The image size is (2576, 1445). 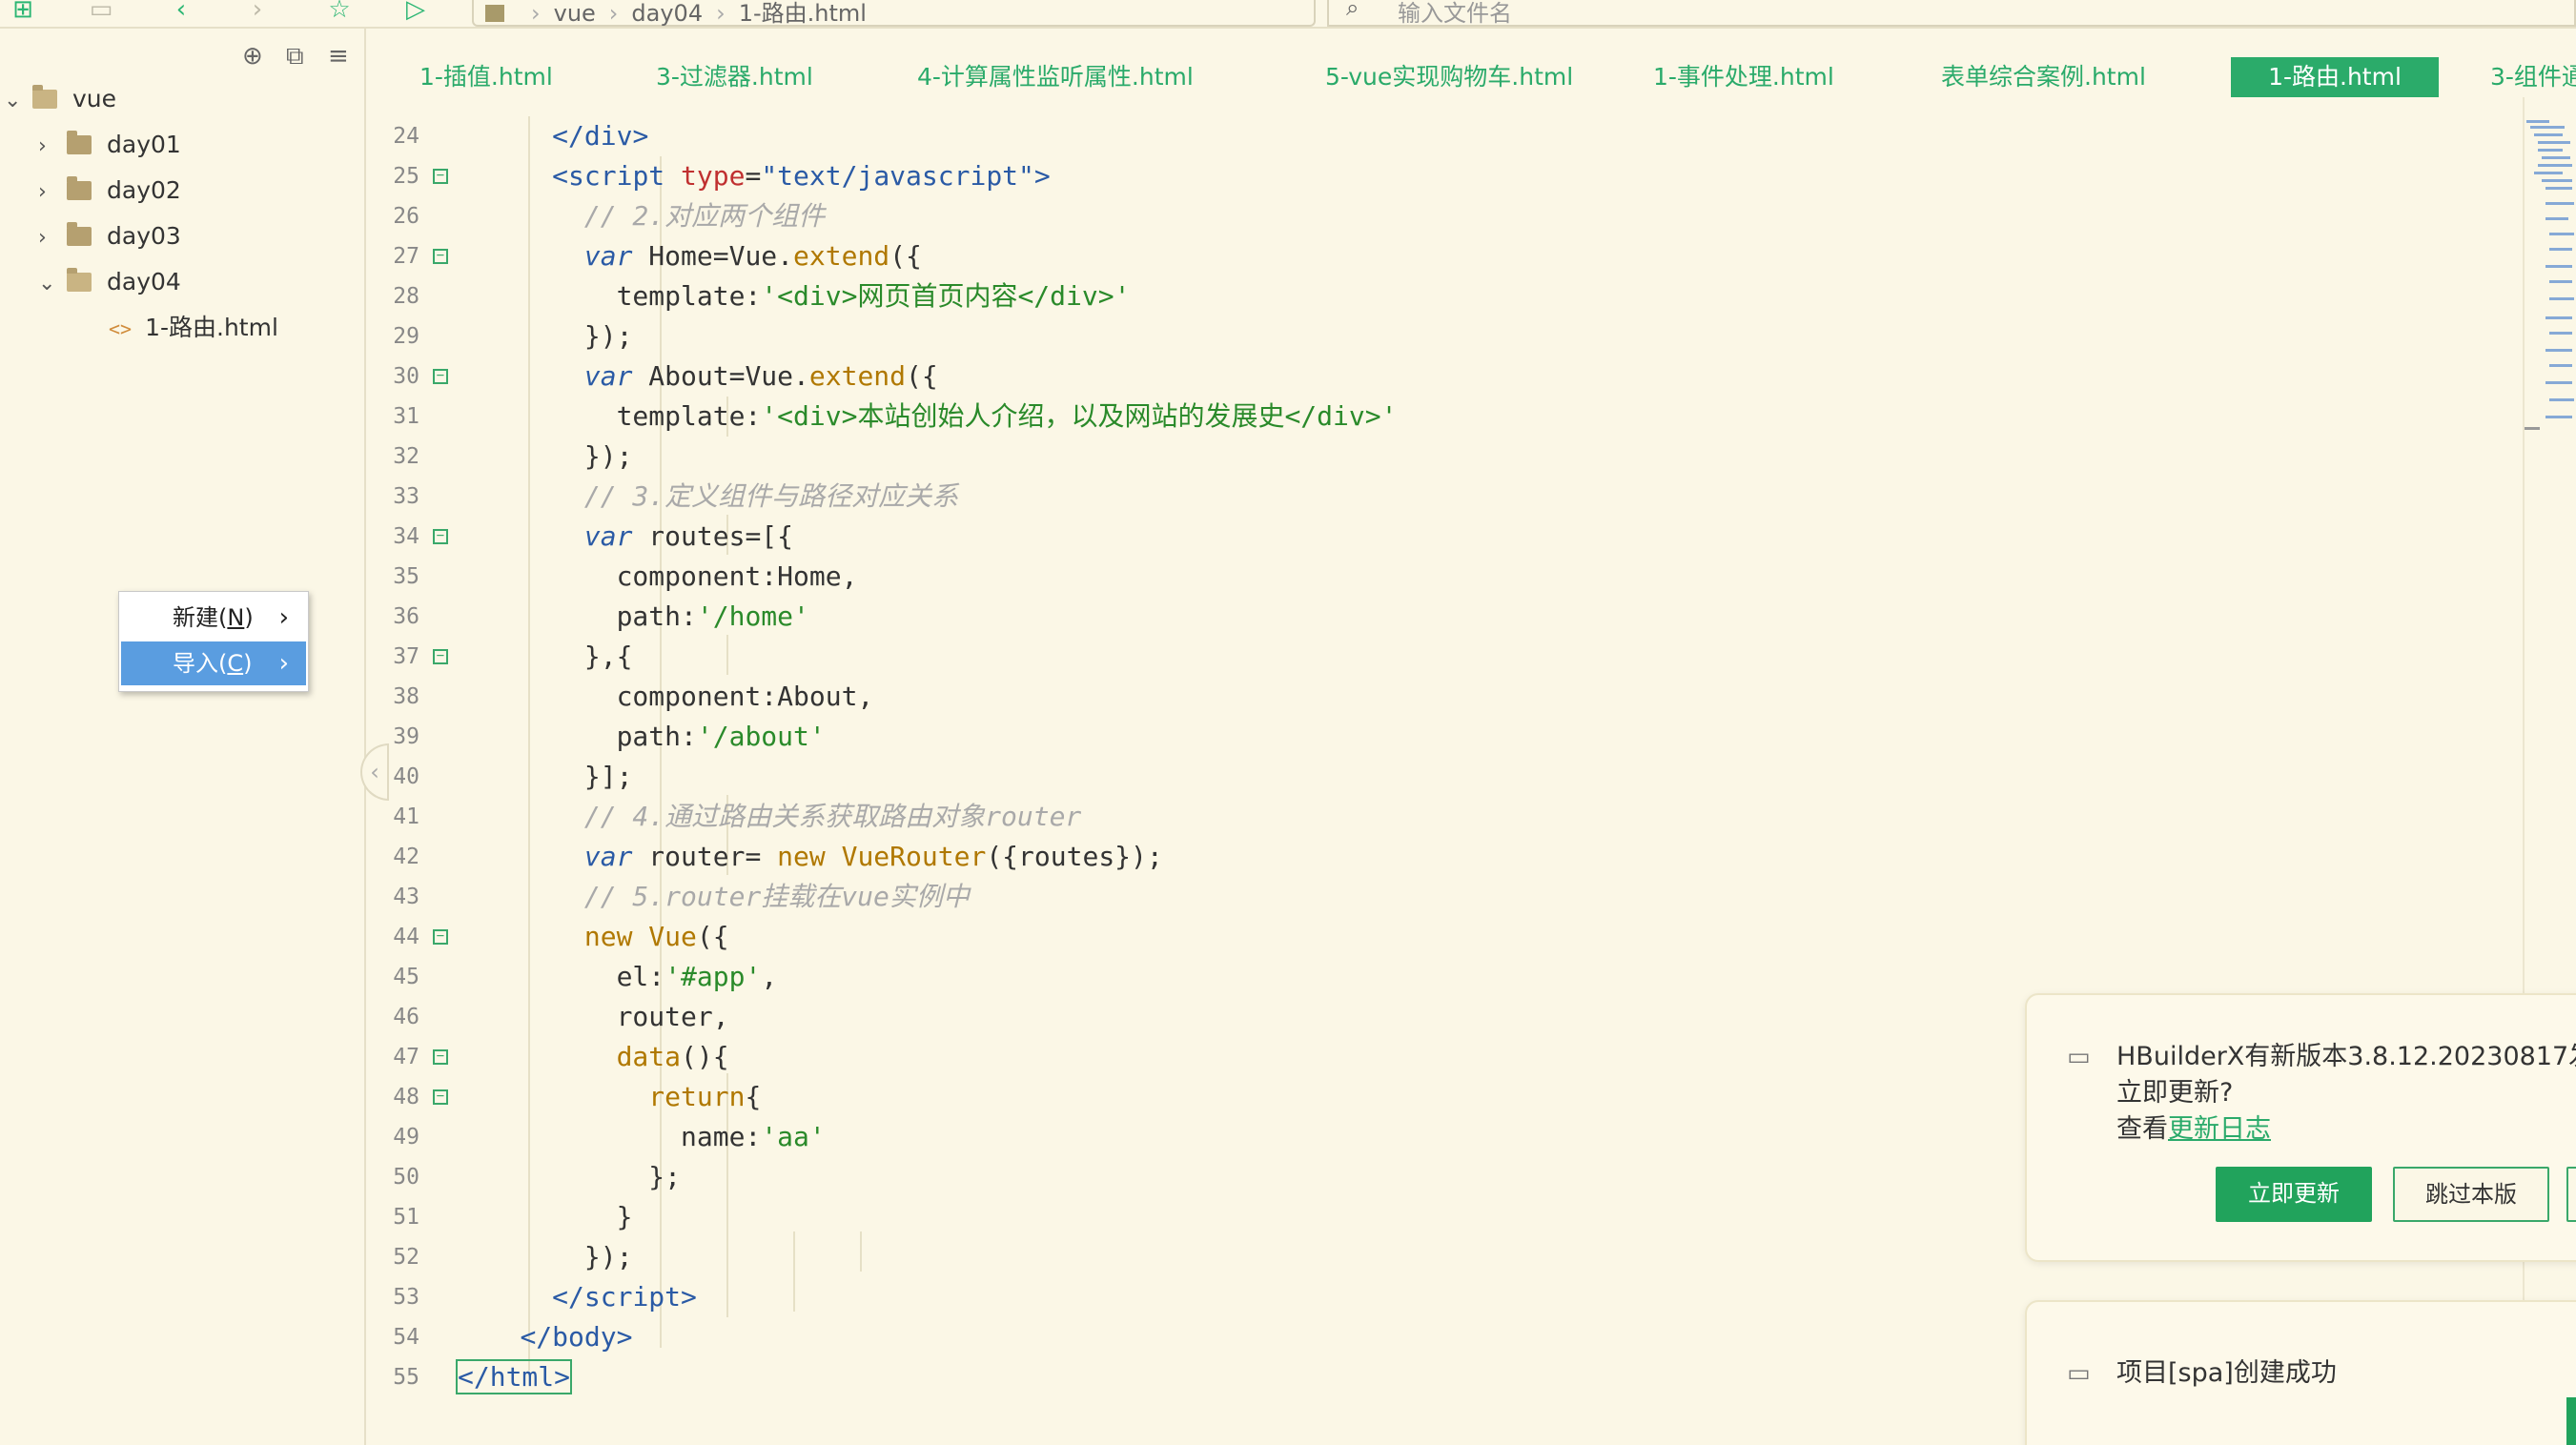 What do you see at coordinates (2521, 77) in the screenshot?
I see `tab-file: 3-组件通` at bounding box center [2521, 77].